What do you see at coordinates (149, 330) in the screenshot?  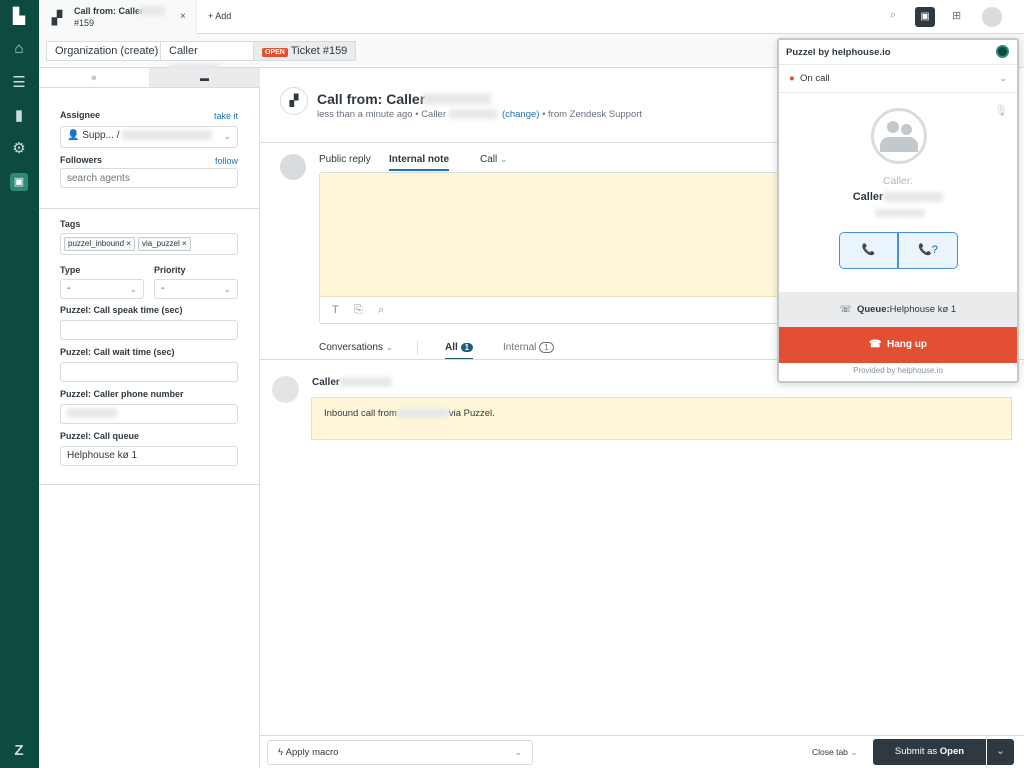 I see `speak-time-input` at bounding box center [149, 330].